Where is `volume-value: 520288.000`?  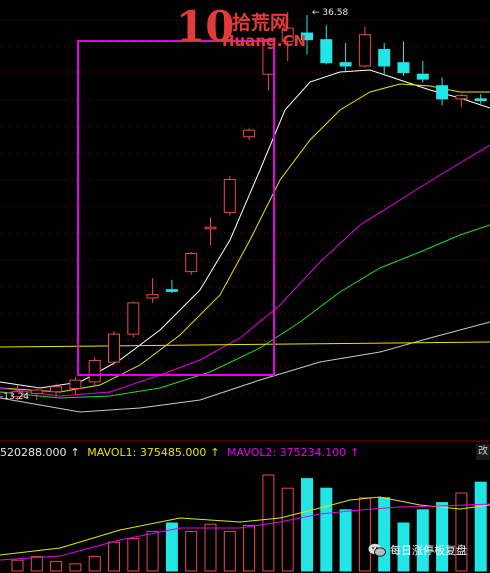 volume-value: 520288.000 is located at coordinates (33, 452).